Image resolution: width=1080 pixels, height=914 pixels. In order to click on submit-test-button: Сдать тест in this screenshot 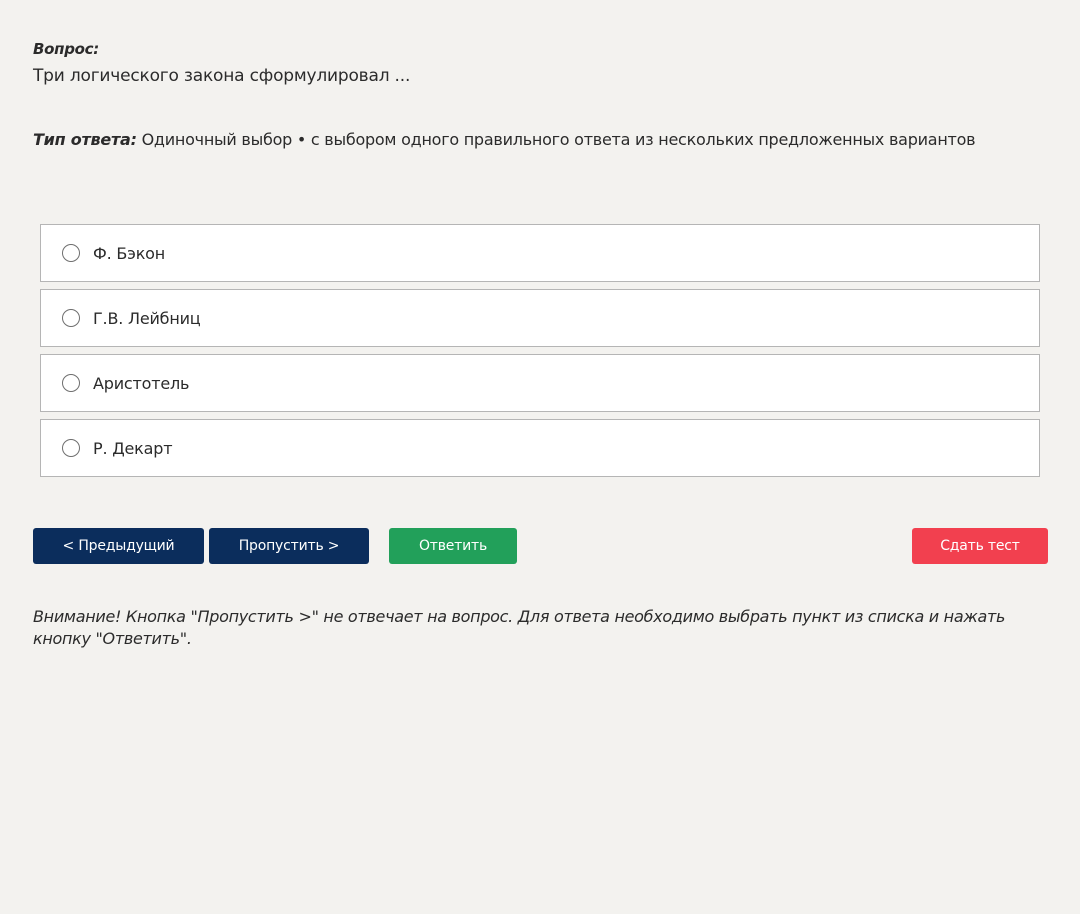, I will do `click(980, 546)`.